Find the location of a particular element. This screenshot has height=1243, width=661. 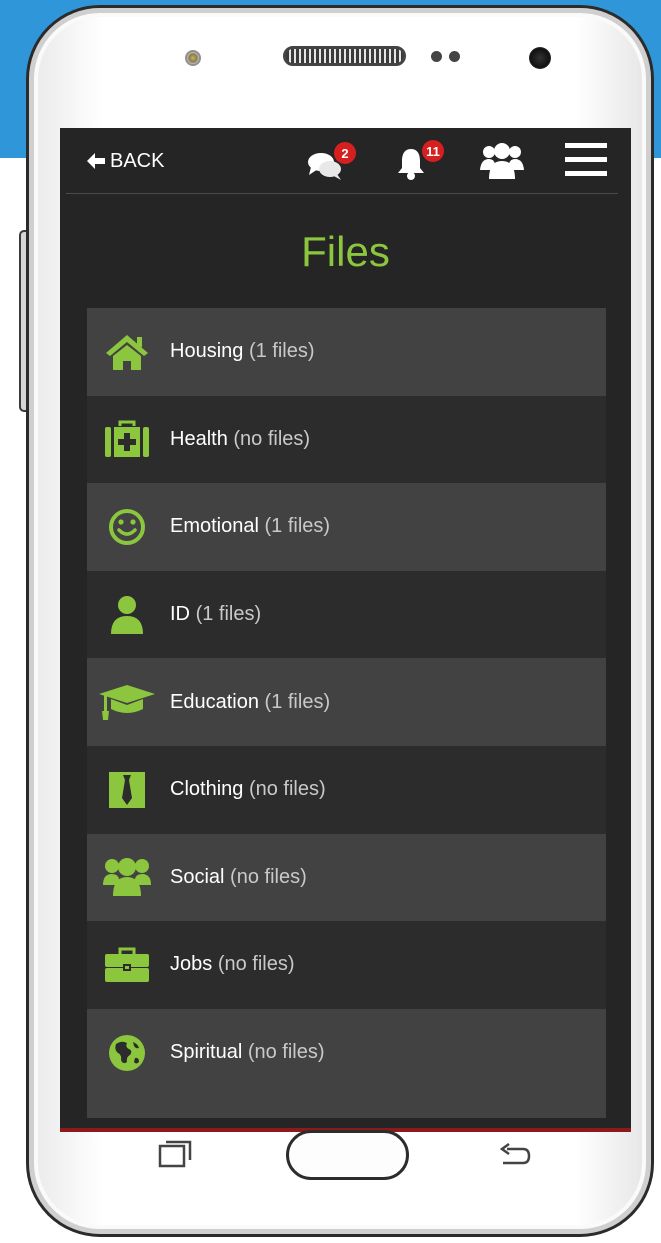

list-item-text: Social (no files) is located at coordinates (238, 877).